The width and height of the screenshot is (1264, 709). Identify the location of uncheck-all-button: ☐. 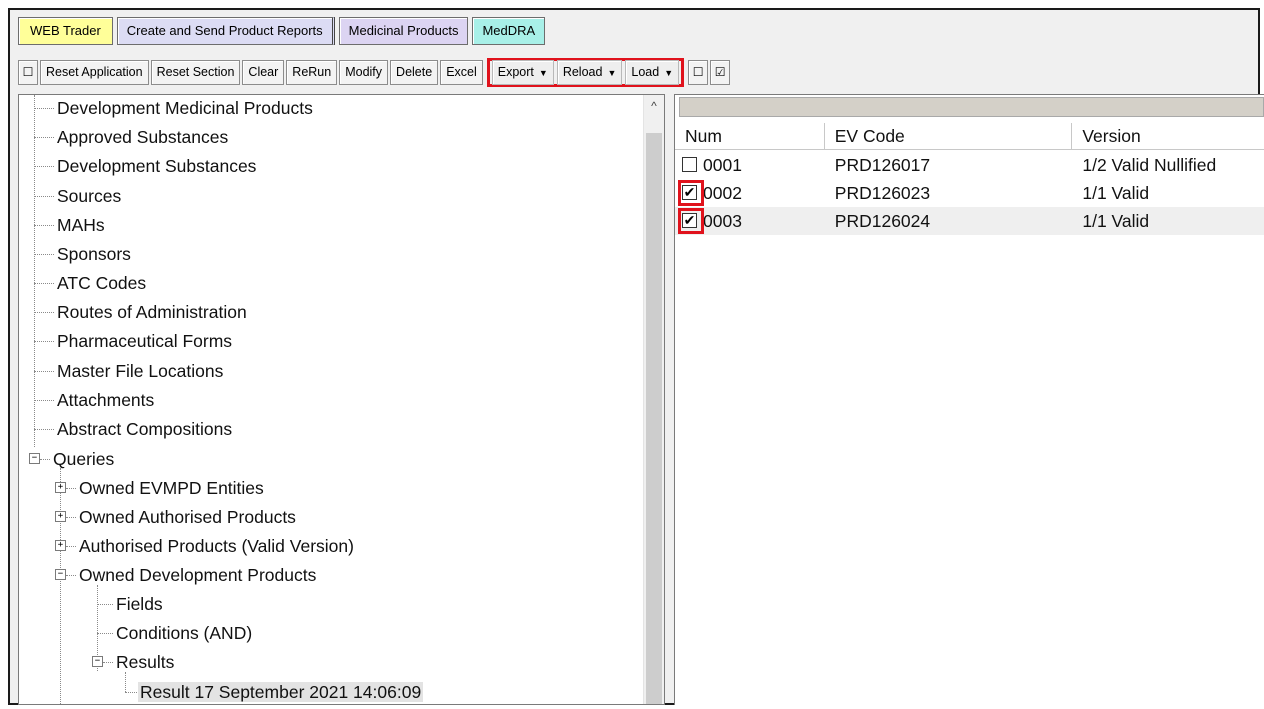
(698, 72).